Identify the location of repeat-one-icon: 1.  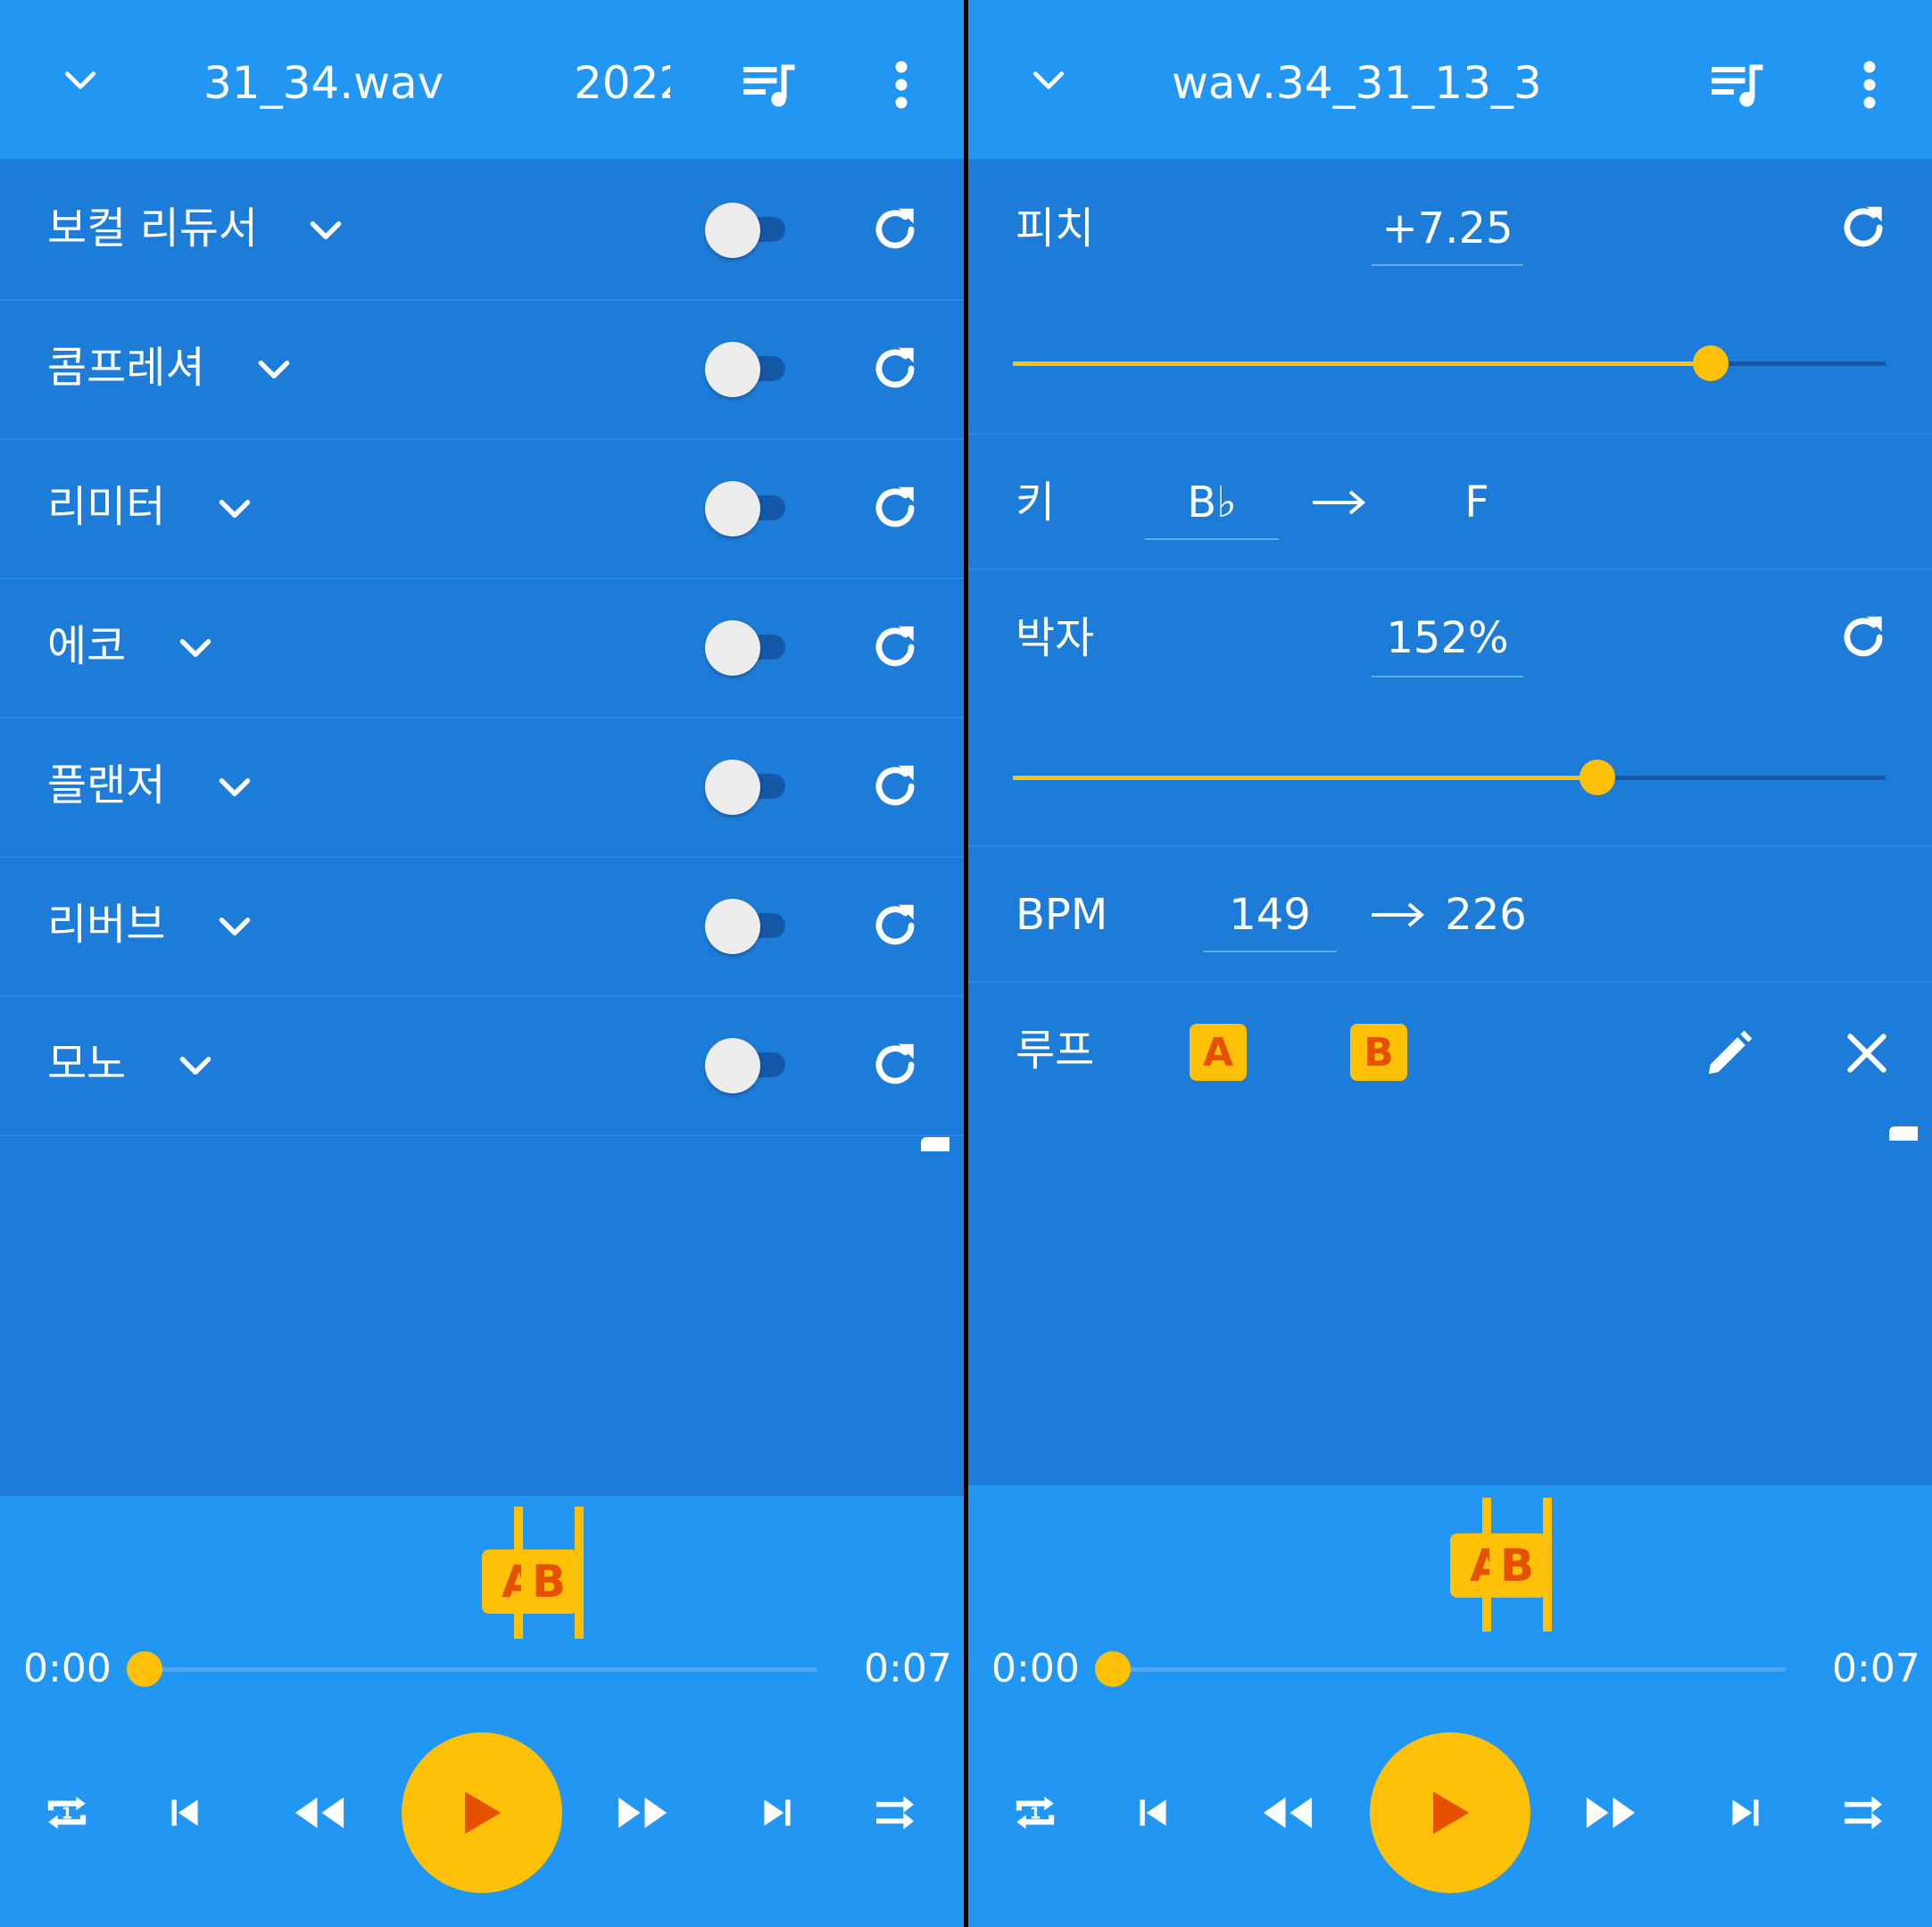
(1035, 1813).